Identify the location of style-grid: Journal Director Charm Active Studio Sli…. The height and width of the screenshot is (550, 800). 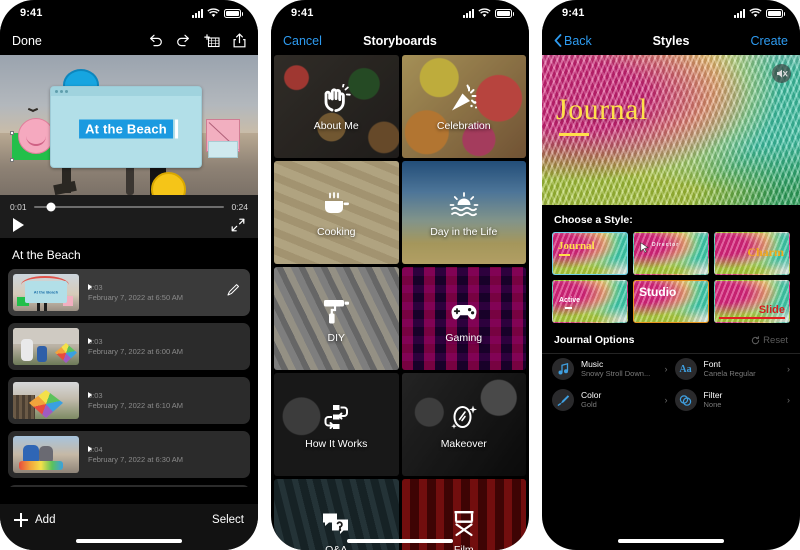
(671, 277).